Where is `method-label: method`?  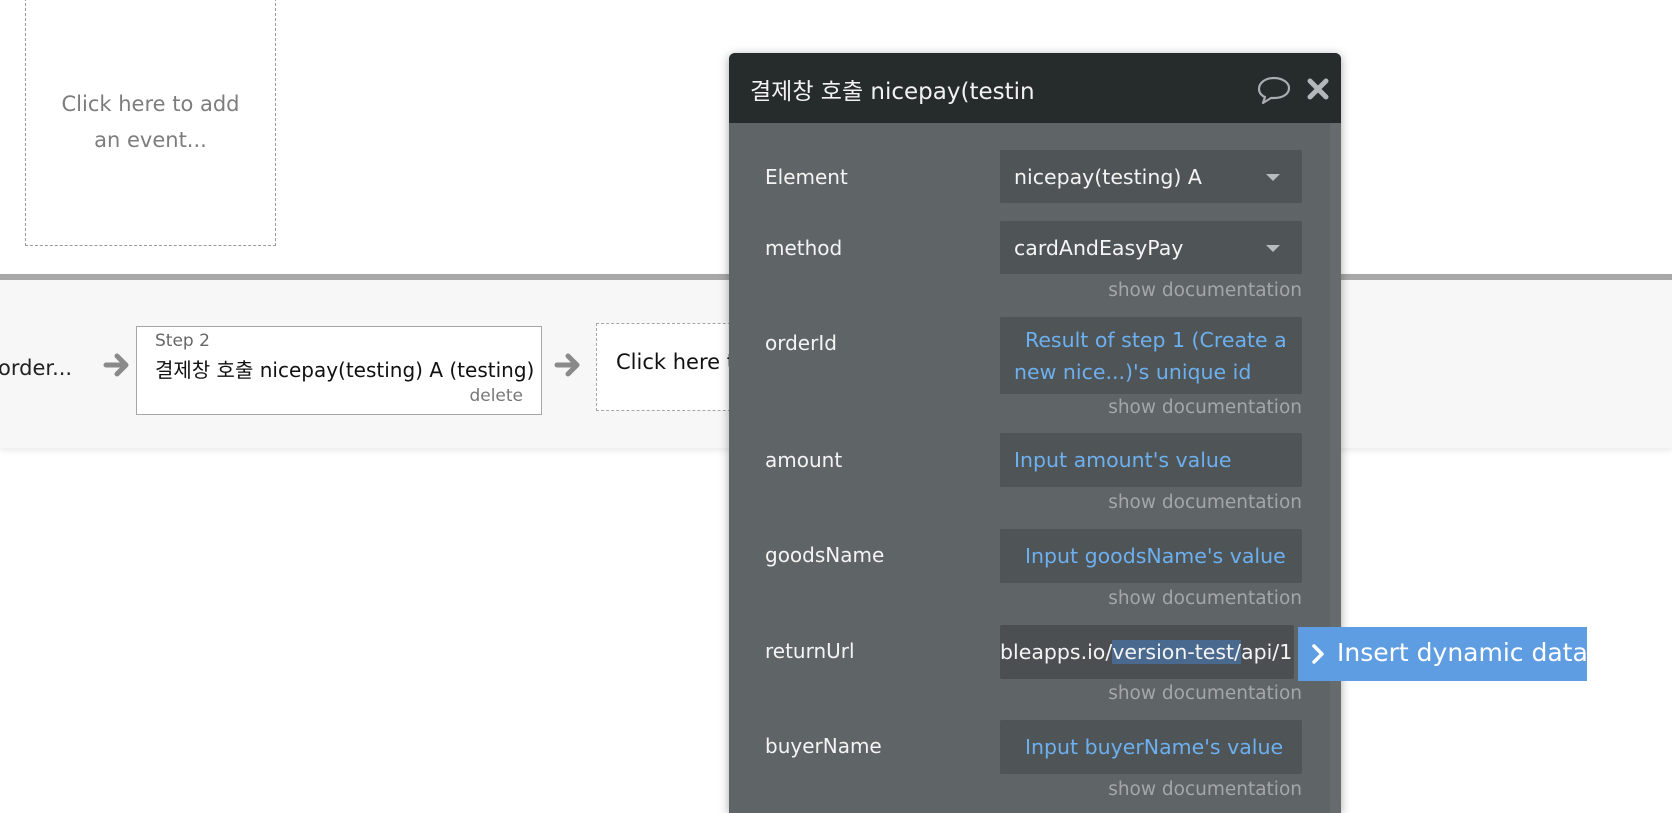 method-label: method is located at coordinates (804, 248).